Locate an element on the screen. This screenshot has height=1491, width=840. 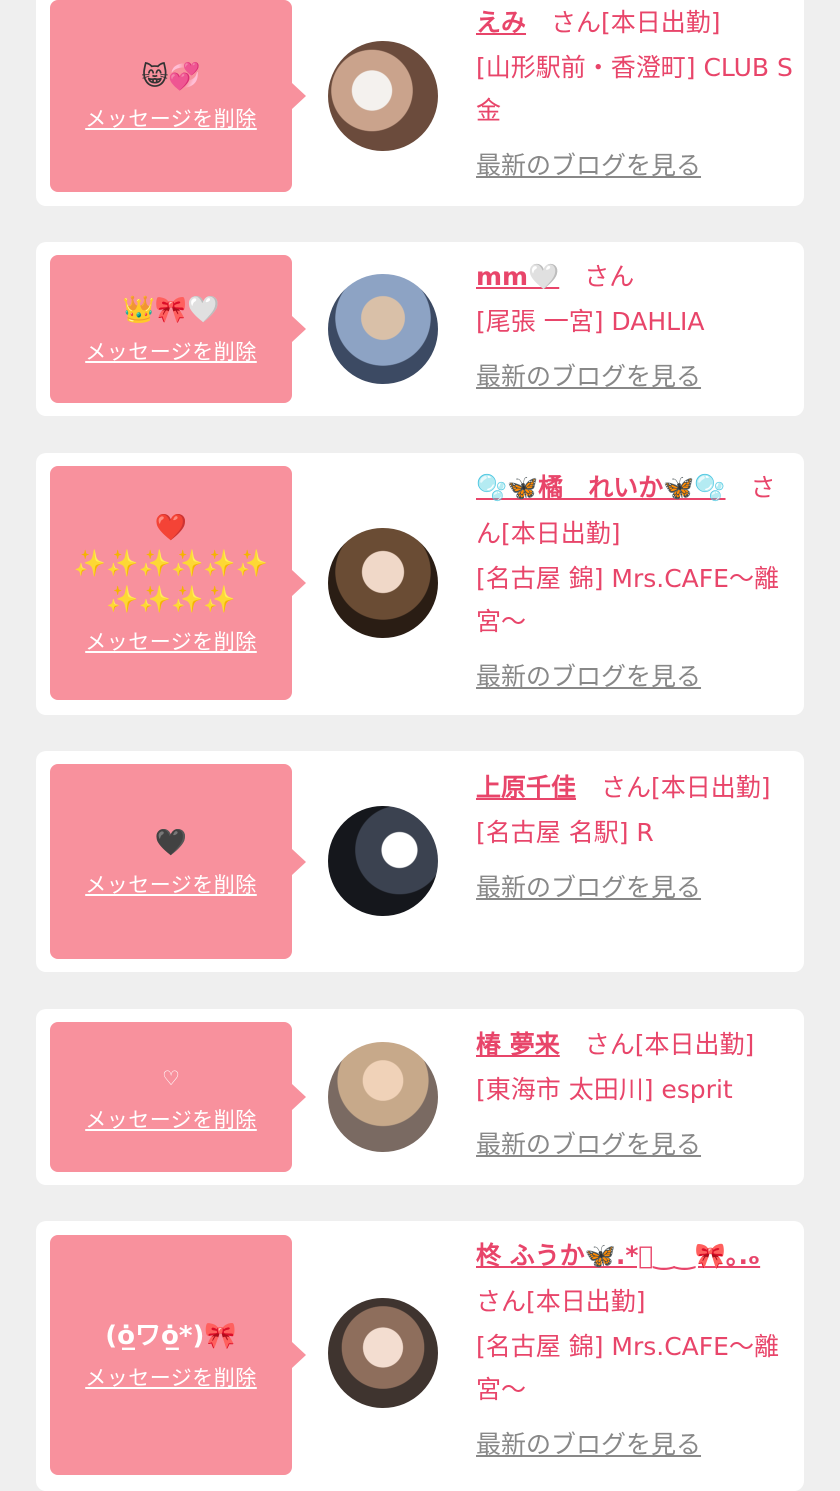
message-text: 🖤 is located at coordinates (171, 842).